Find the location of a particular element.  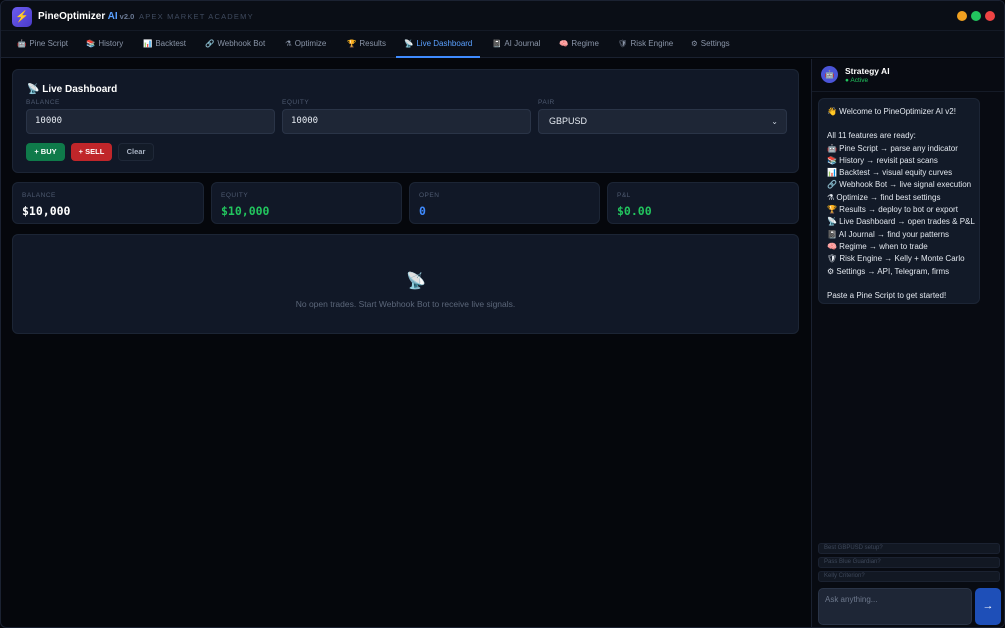

suggestion-chip: Best GBPUSD setup? is located at coordinates (909, 548).